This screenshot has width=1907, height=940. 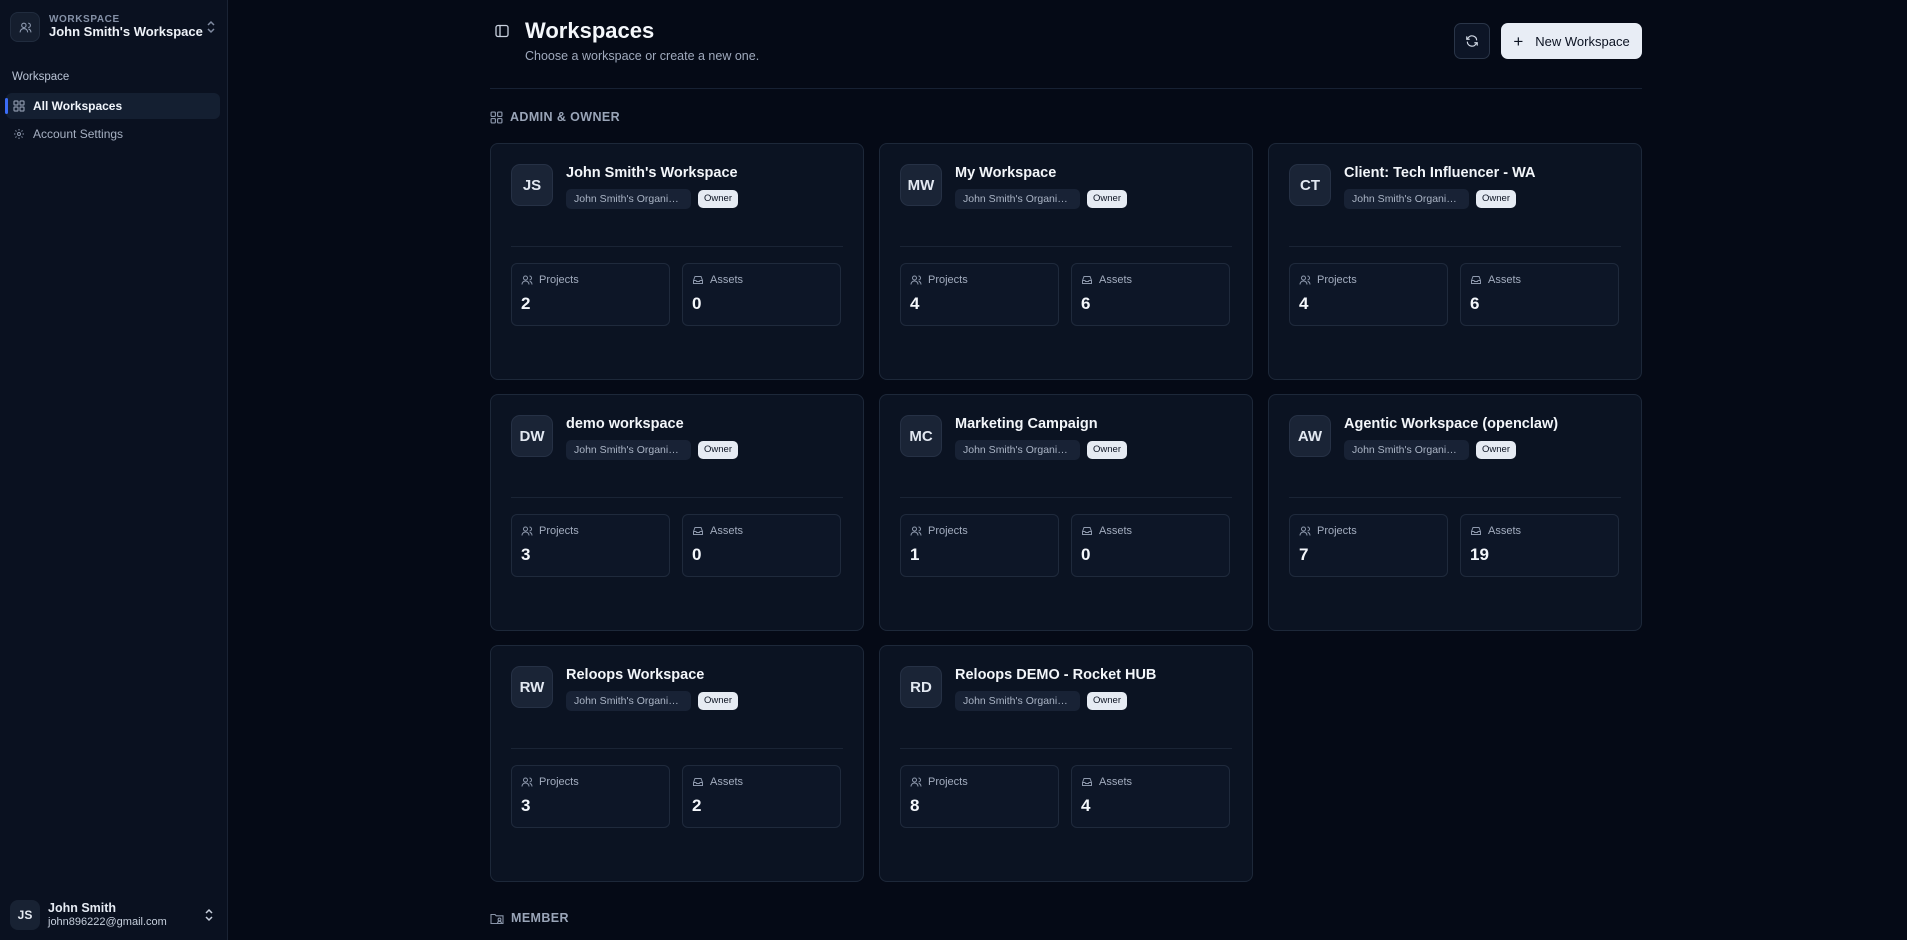 I want to click on sidebar-section-label: Workspace, so click(x=41, y=77).